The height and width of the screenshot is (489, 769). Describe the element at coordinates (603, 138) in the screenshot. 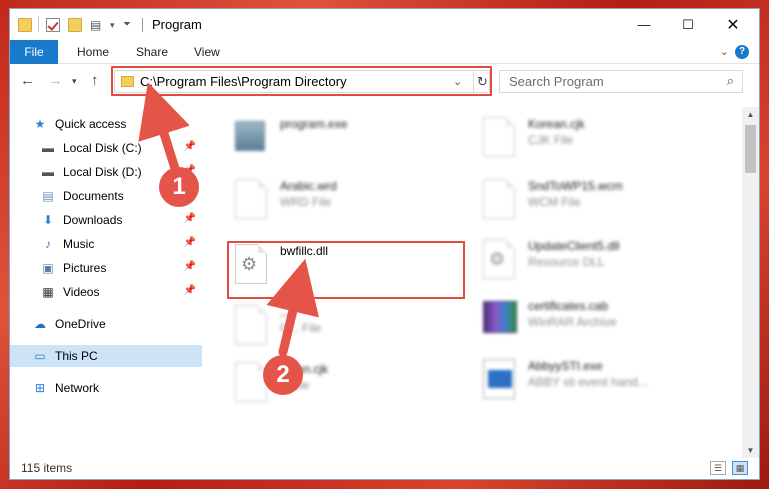

I see `file-item-korean-cjk-2: Korean.cjk CJK File` at that location.